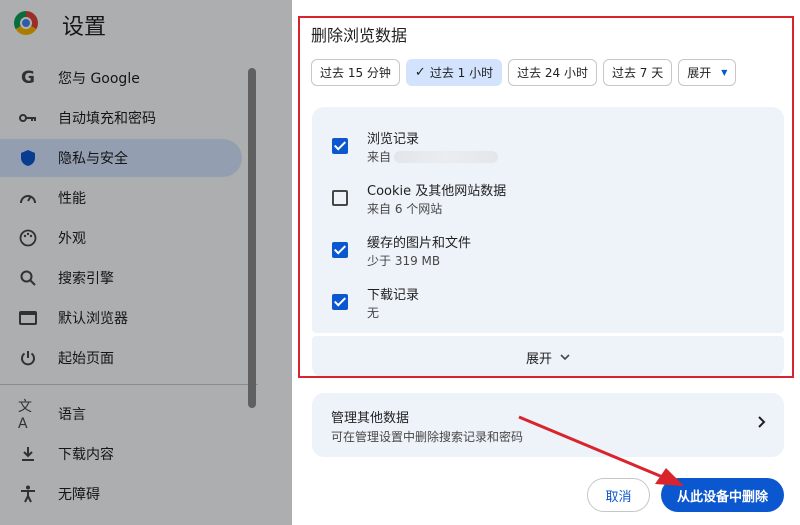  What do you see at coordinates (618, 495) in the screenshot?
I see `cancel-button: 取消` at bounding box center [618, 495].